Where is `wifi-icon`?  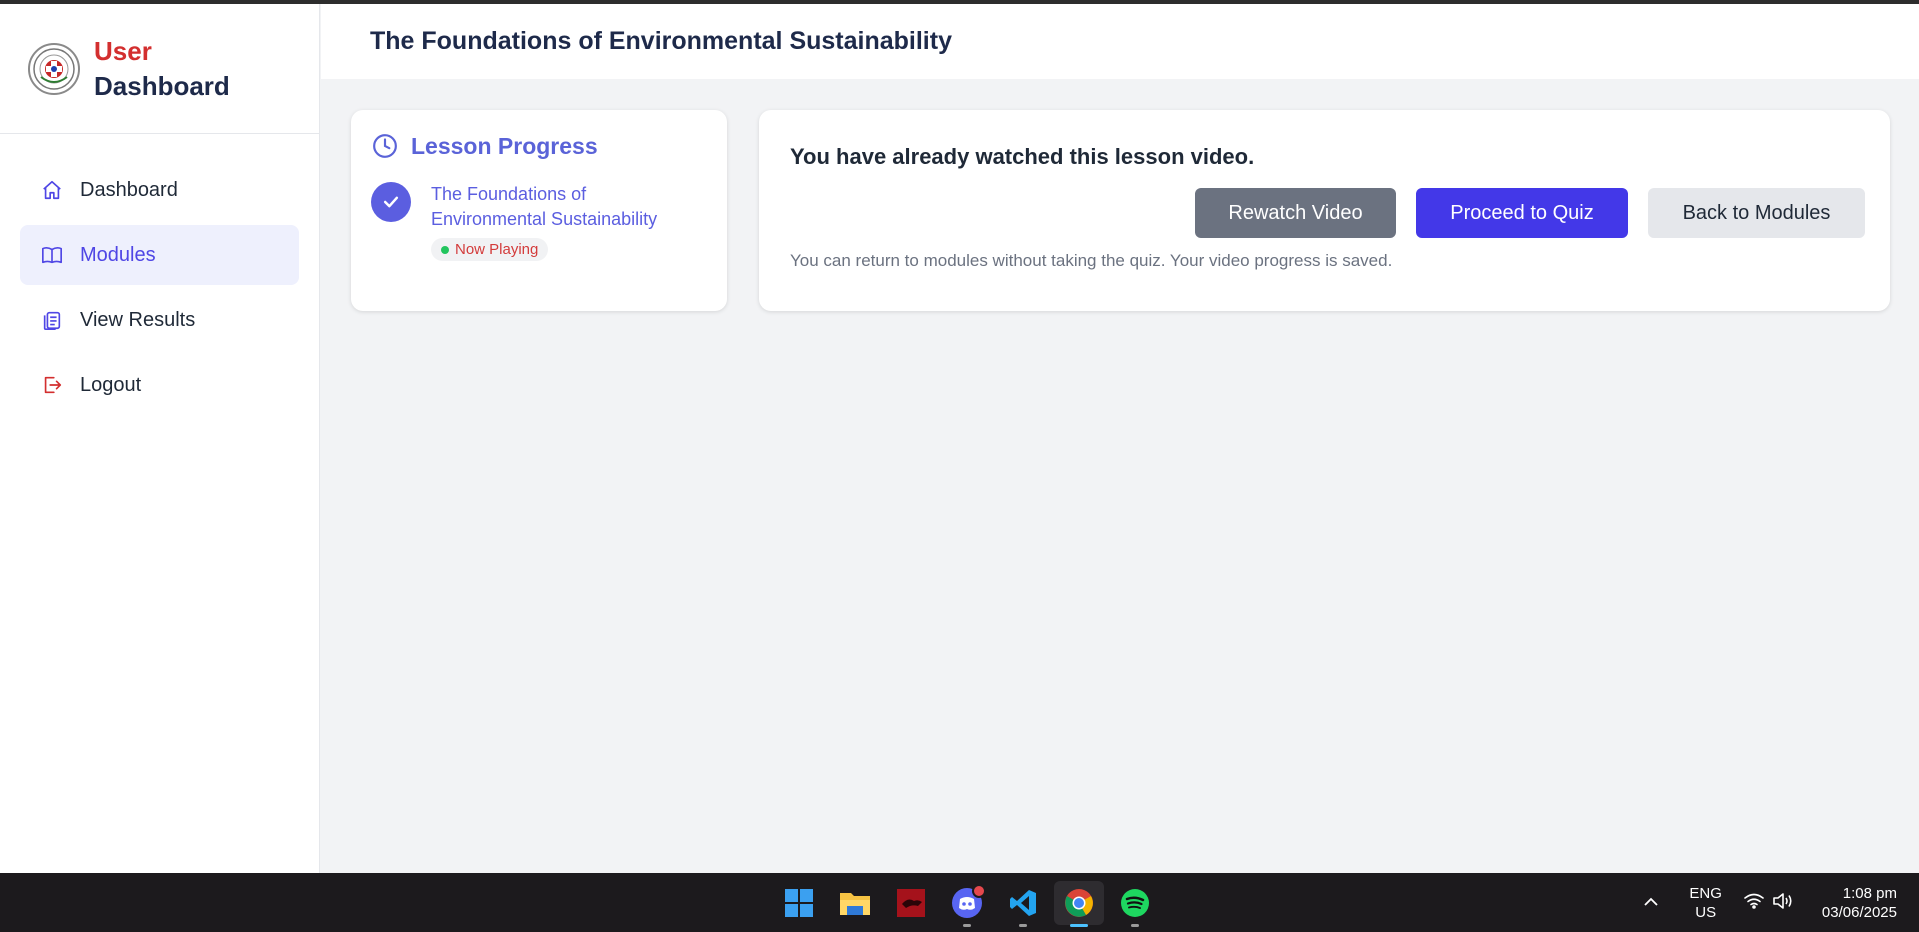 wifi-icon is located at coordinates (1754, 903).